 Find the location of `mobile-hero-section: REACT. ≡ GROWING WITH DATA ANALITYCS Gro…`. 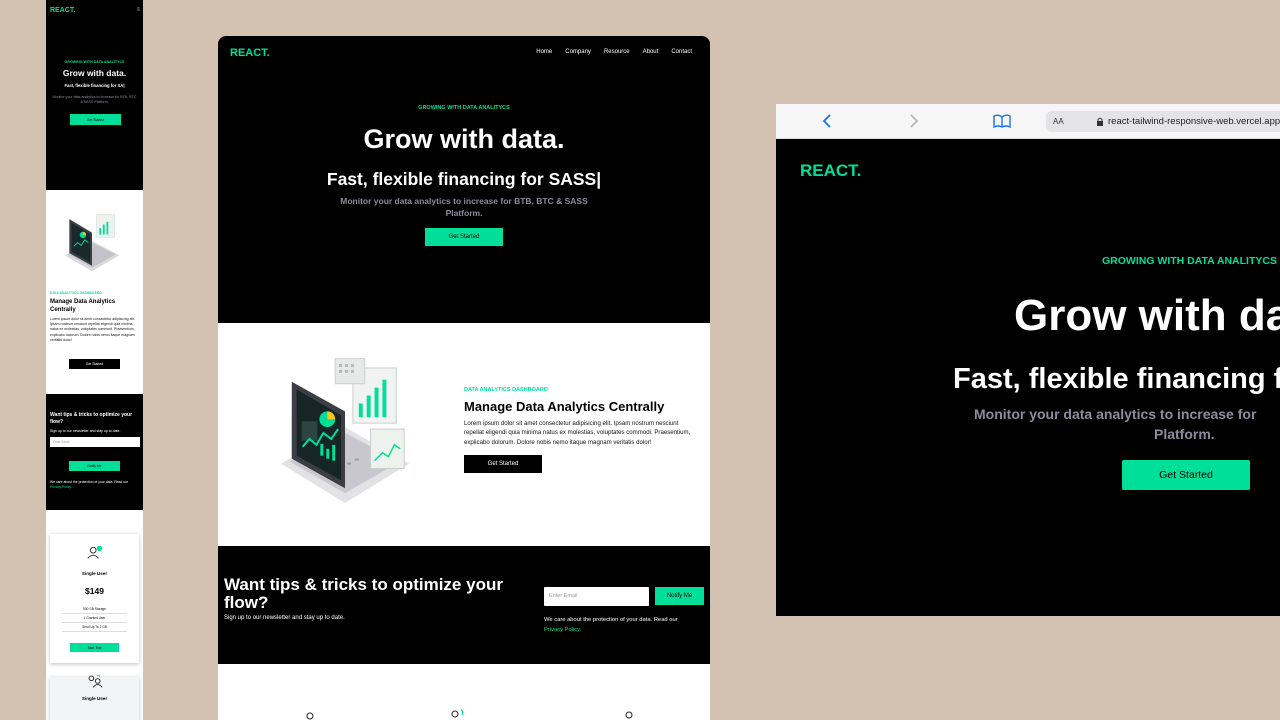

mobile-hero-section: REACT. ≡ GROWING WITH DATA ANALITYCS Gro… is located at coordinates (94, 95).